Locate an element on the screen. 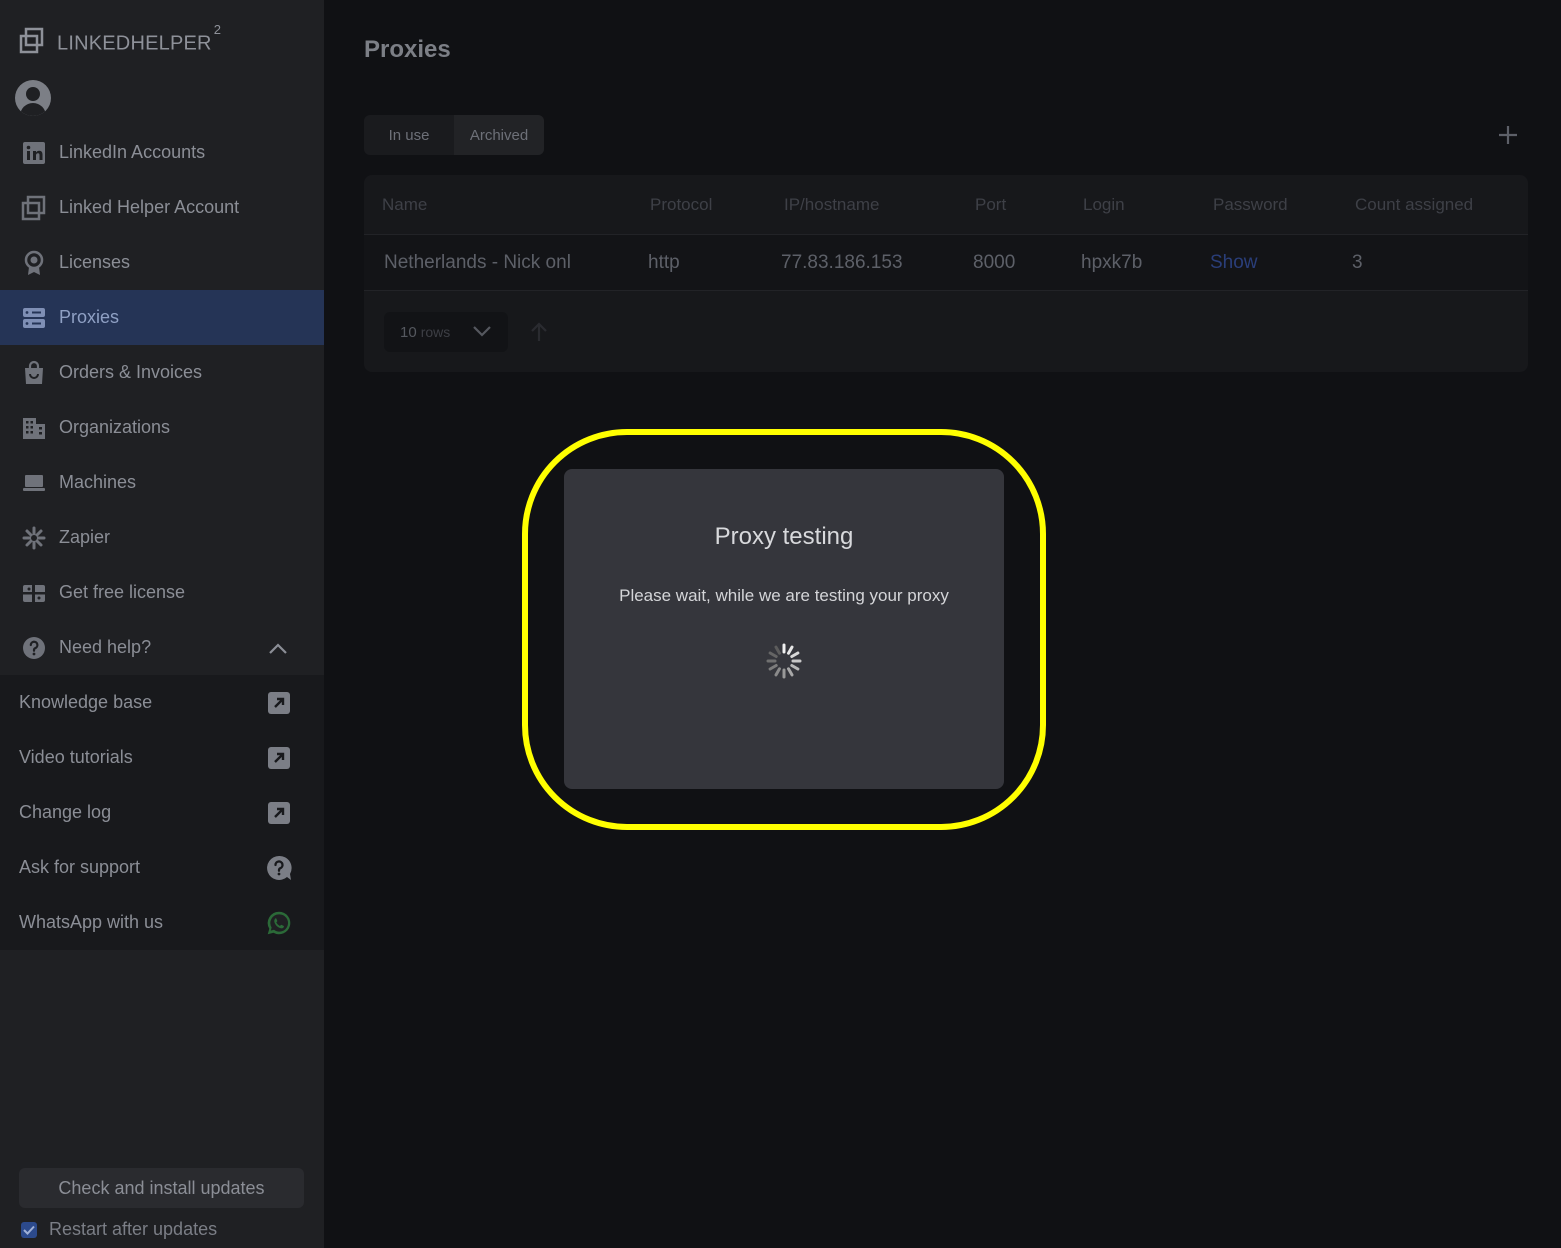 The height and width of the screenshot is (1248, 1561). column-header-port: Port is located at coordinates (990, 205).